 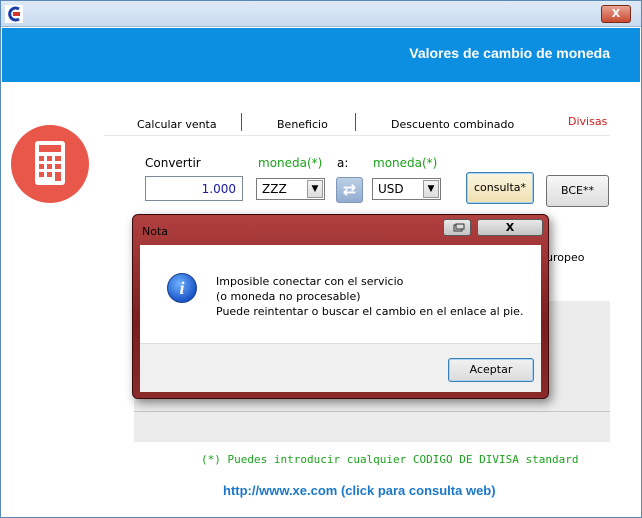 I want to click on tab-calcular-venta: Calcular venta, so click(x=177, y=124).